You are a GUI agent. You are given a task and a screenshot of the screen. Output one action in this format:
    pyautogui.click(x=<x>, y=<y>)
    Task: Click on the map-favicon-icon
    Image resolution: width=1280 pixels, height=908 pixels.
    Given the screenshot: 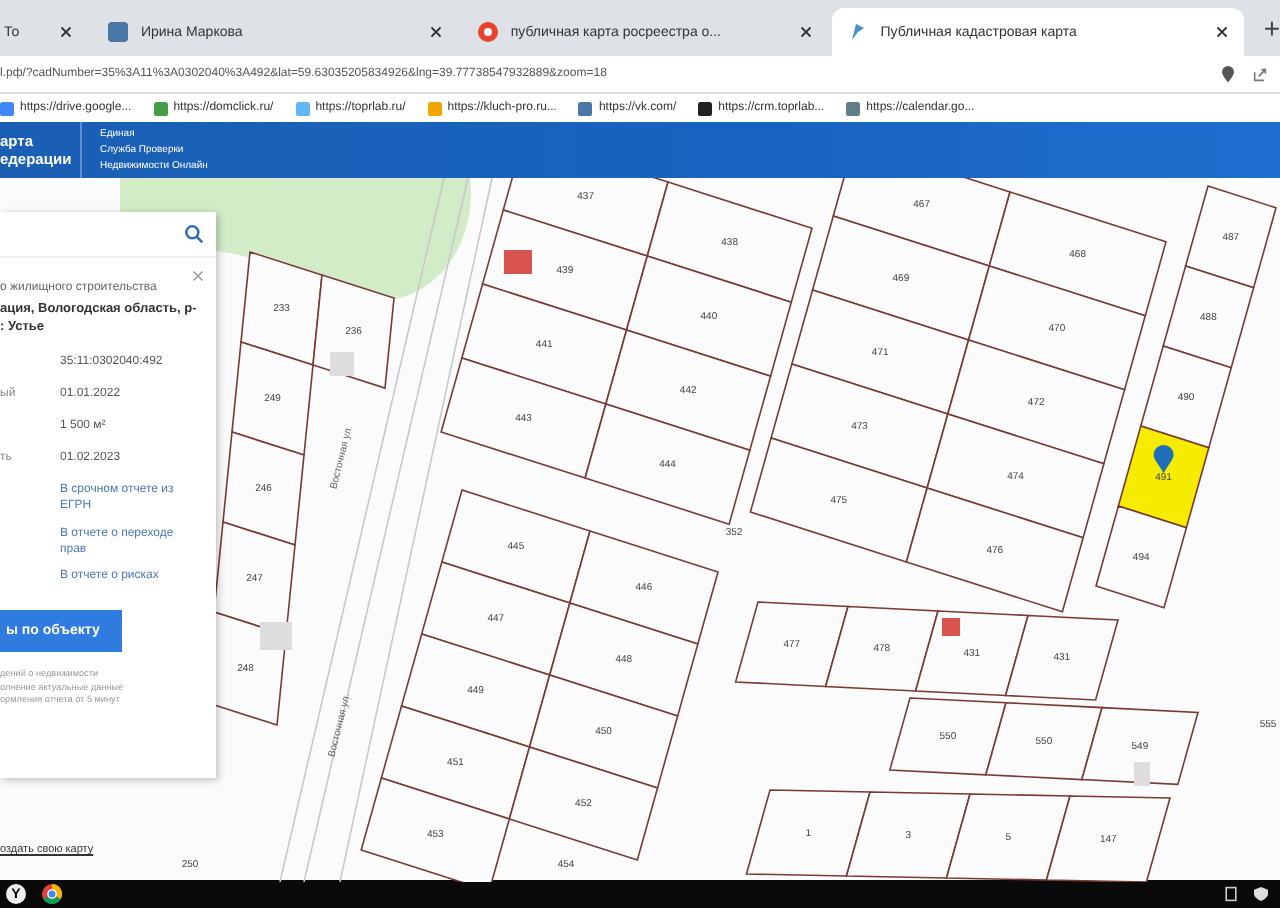 What is the action you would take?
    pyautogui.click(x=858, y=32)
    